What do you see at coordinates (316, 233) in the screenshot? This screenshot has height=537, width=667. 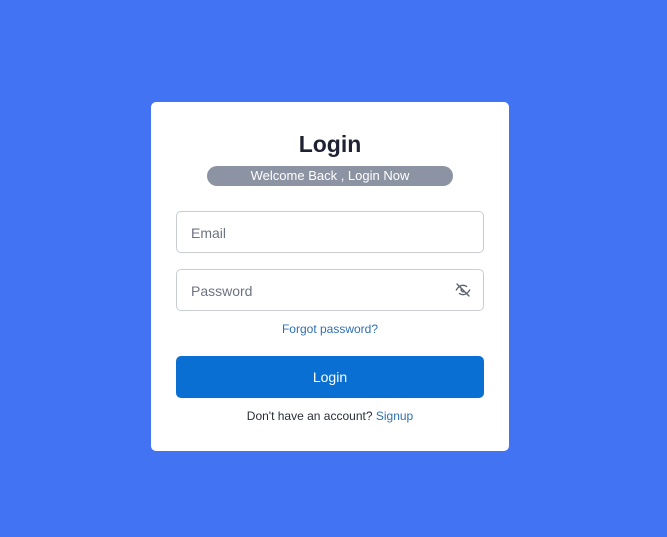 I see `email-input` at bounding box center [316, 233].